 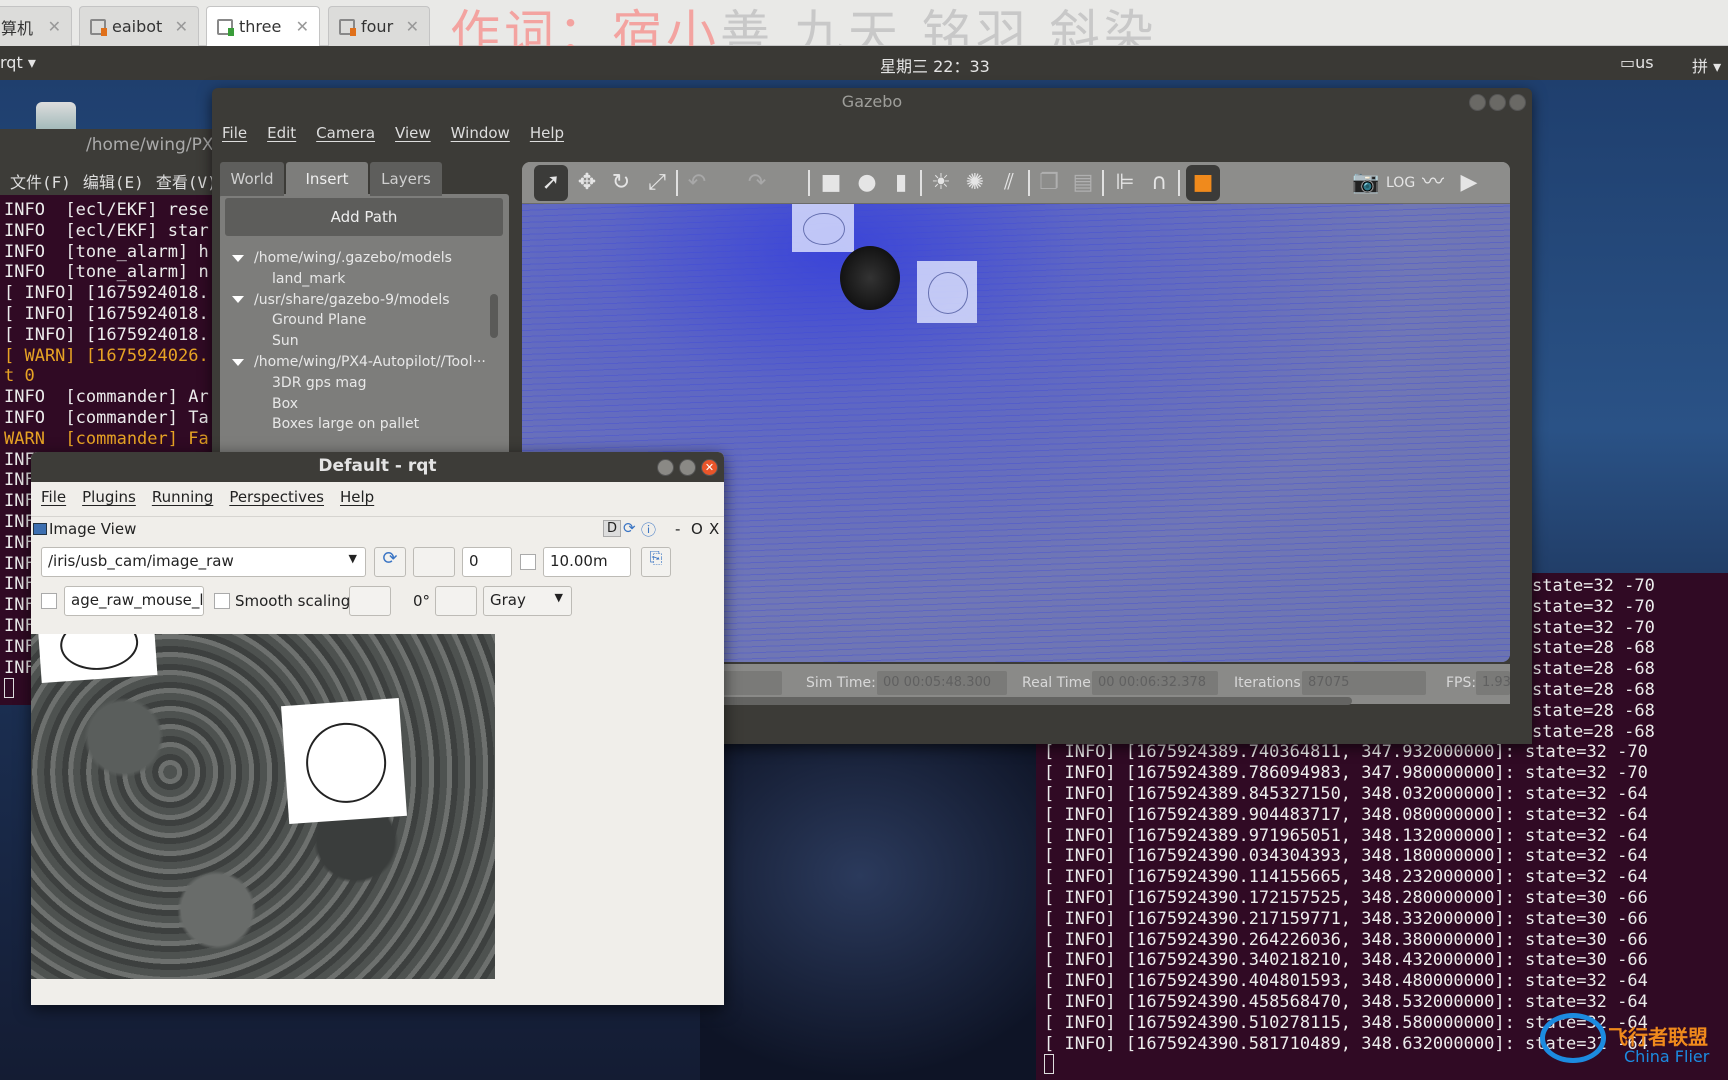 What do you see at coordinates (113, 182) in the screenshot?
I see `menu-edit: 编辑(E)` at bounding box center [113, 182].